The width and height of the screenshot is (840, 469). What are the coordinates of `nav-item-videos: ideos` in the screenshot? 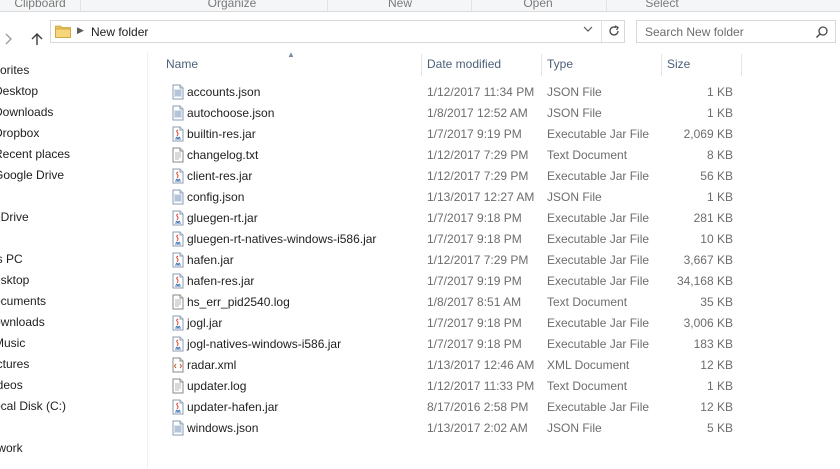 It's located at (11, 385).